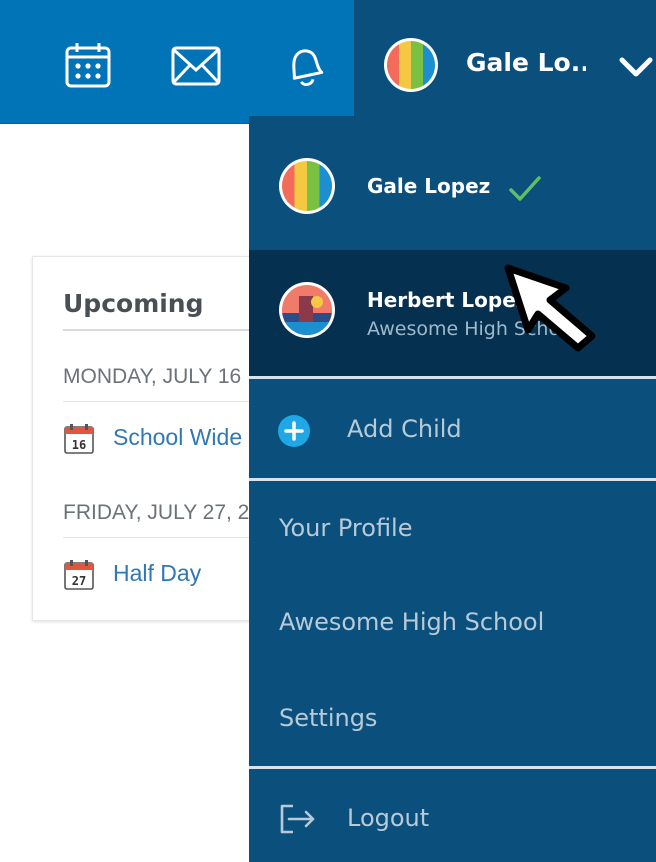 The height and width of the screenshot is (862, 656). What do you see at coordinates (636, 67) in the screenshot?
I see `chevron-down-icon` at bounding box center [636, 67].